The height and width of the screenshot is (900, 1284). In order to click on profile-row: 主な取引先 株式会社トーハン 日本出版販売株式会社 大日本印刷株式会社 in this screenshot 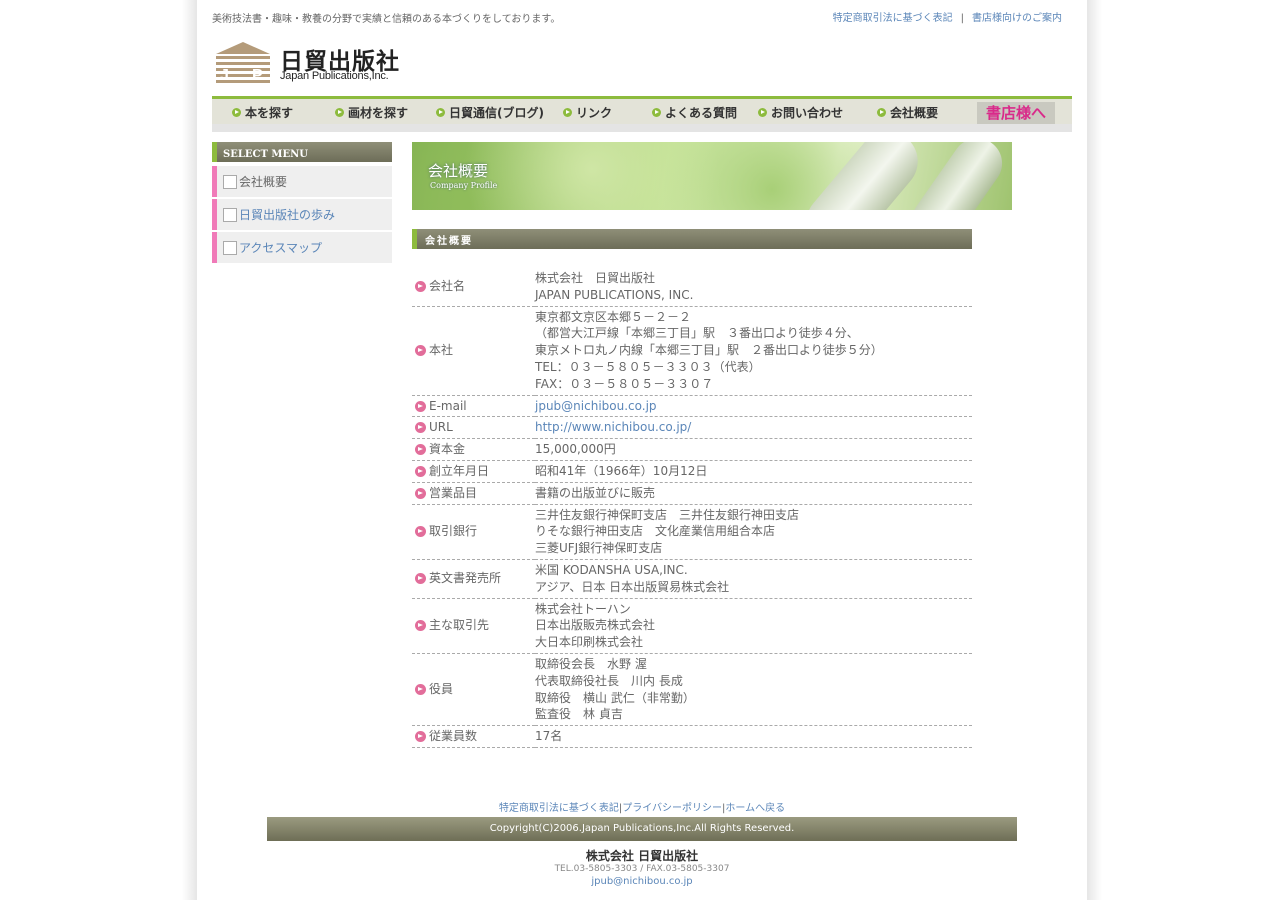, I will do `click(692, 626)`.